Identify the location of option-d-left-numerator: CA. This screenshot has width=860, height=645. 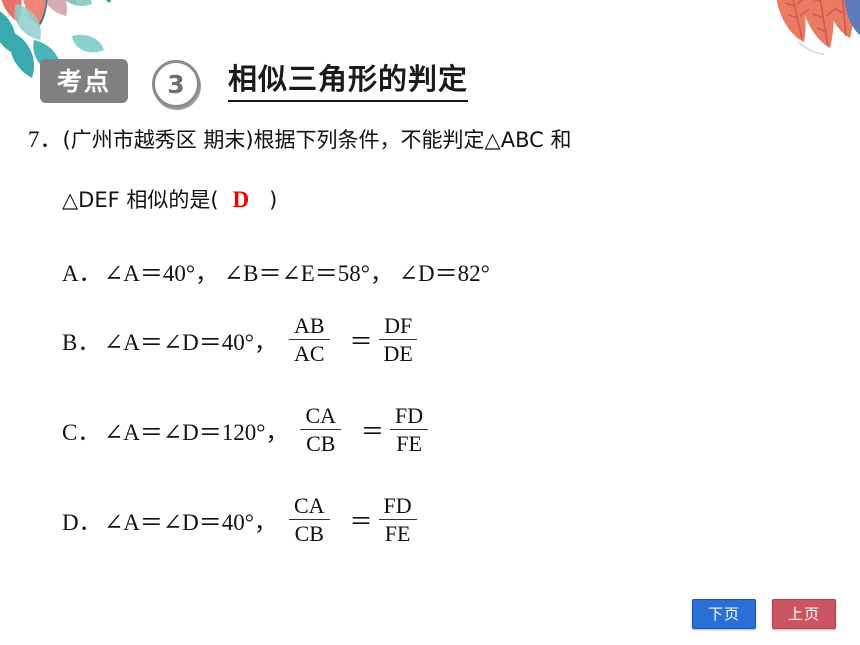
(309, 507).